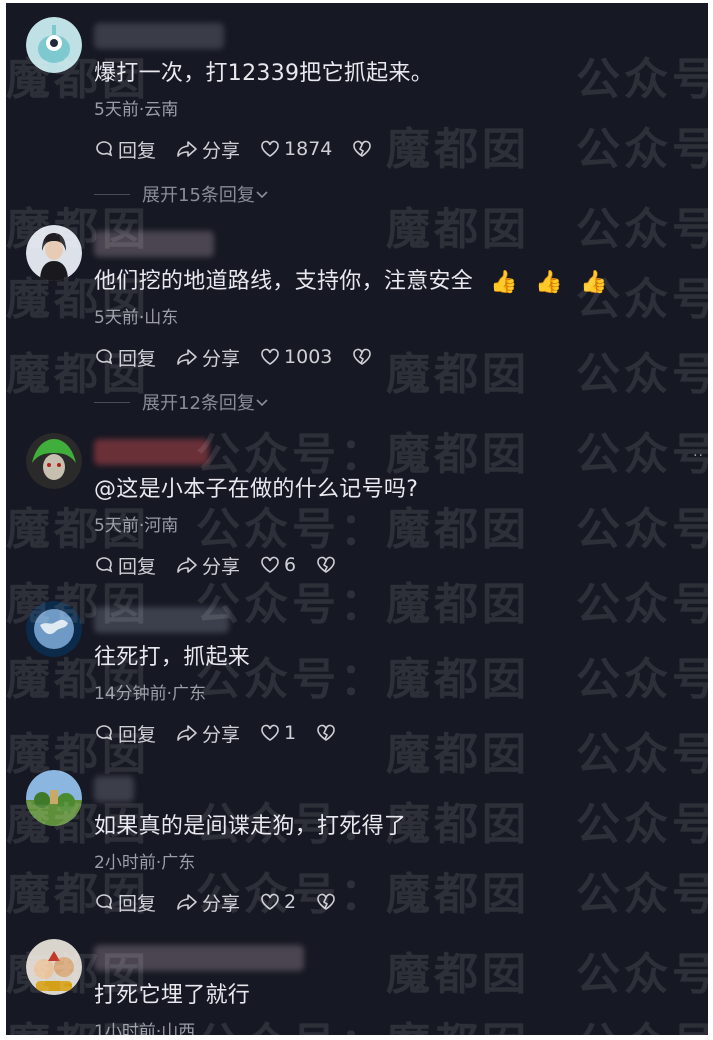 The width and height of the screenshot is (713, 1040). What do you see at coordinates (250, 826) in the screenshot?
I see `comment-text: 如果真的是间谍走狗，打死得了` at bounding box center [250, 826].